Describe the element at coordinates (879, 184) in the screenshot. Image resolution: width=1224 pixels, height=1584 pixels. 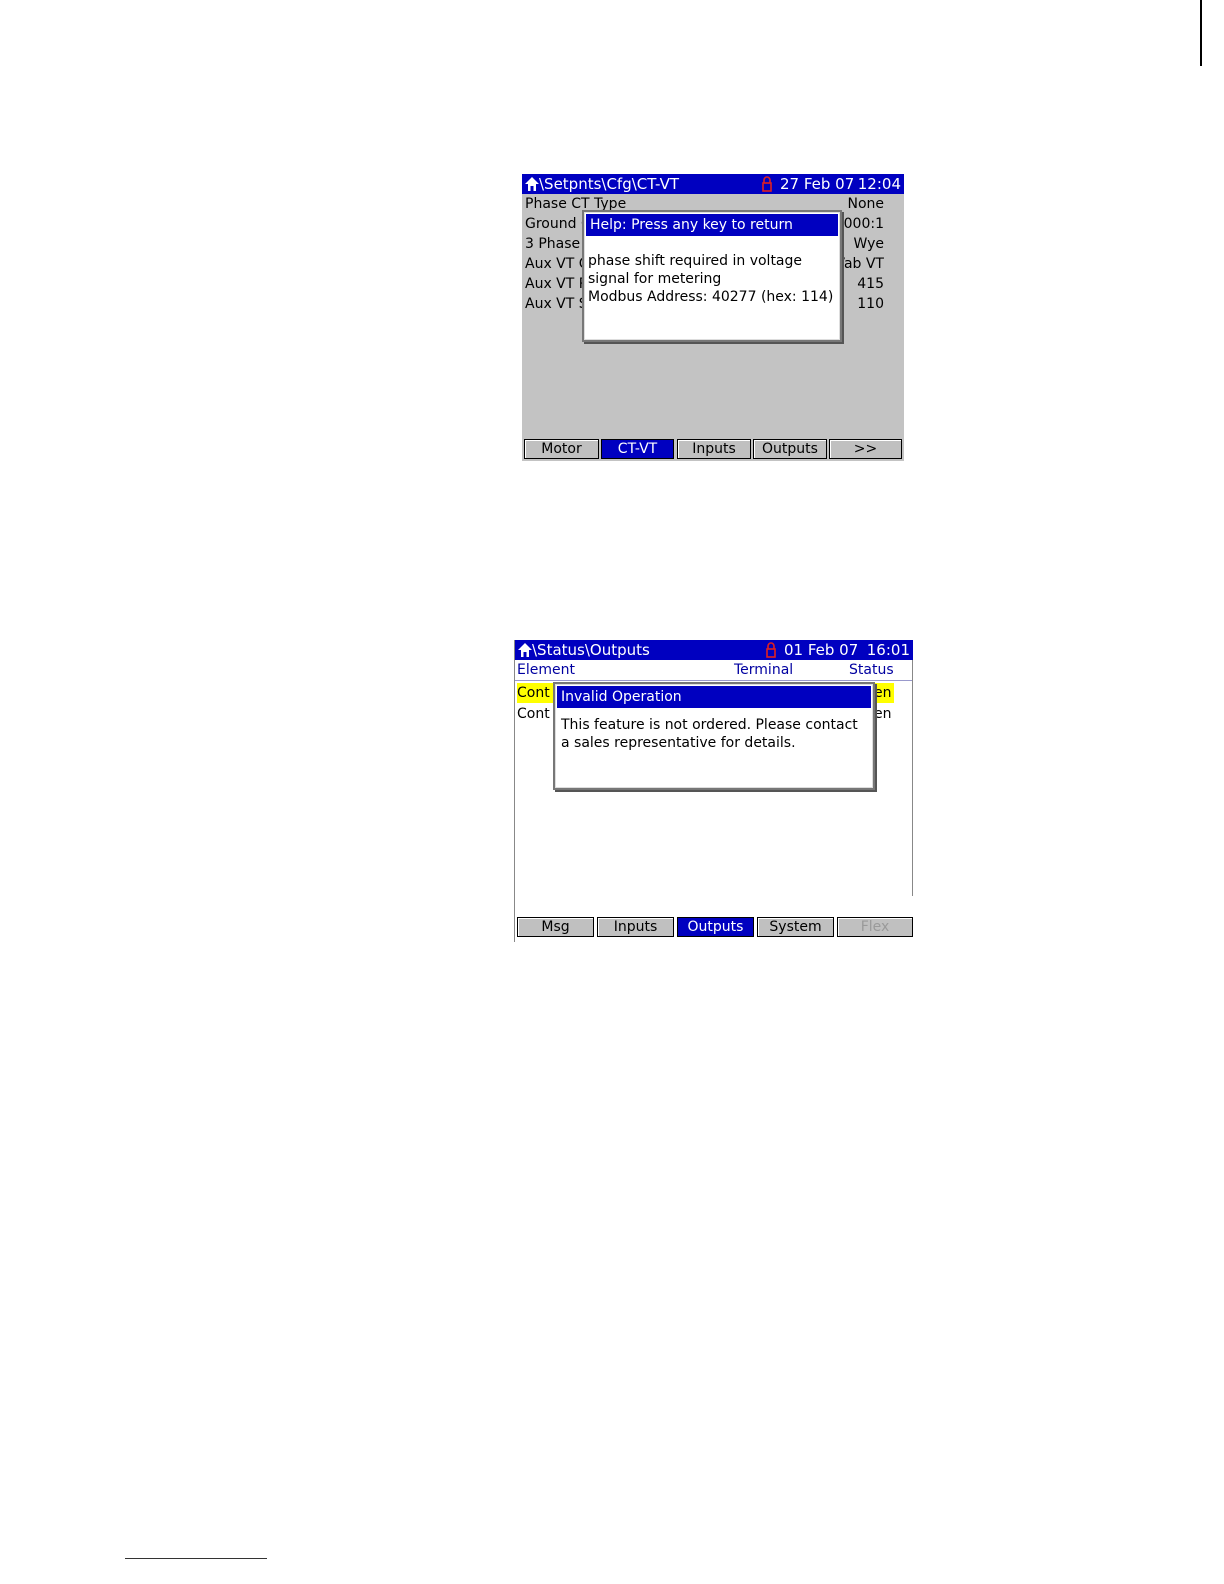
I see `time-display: 12:04` at that location.